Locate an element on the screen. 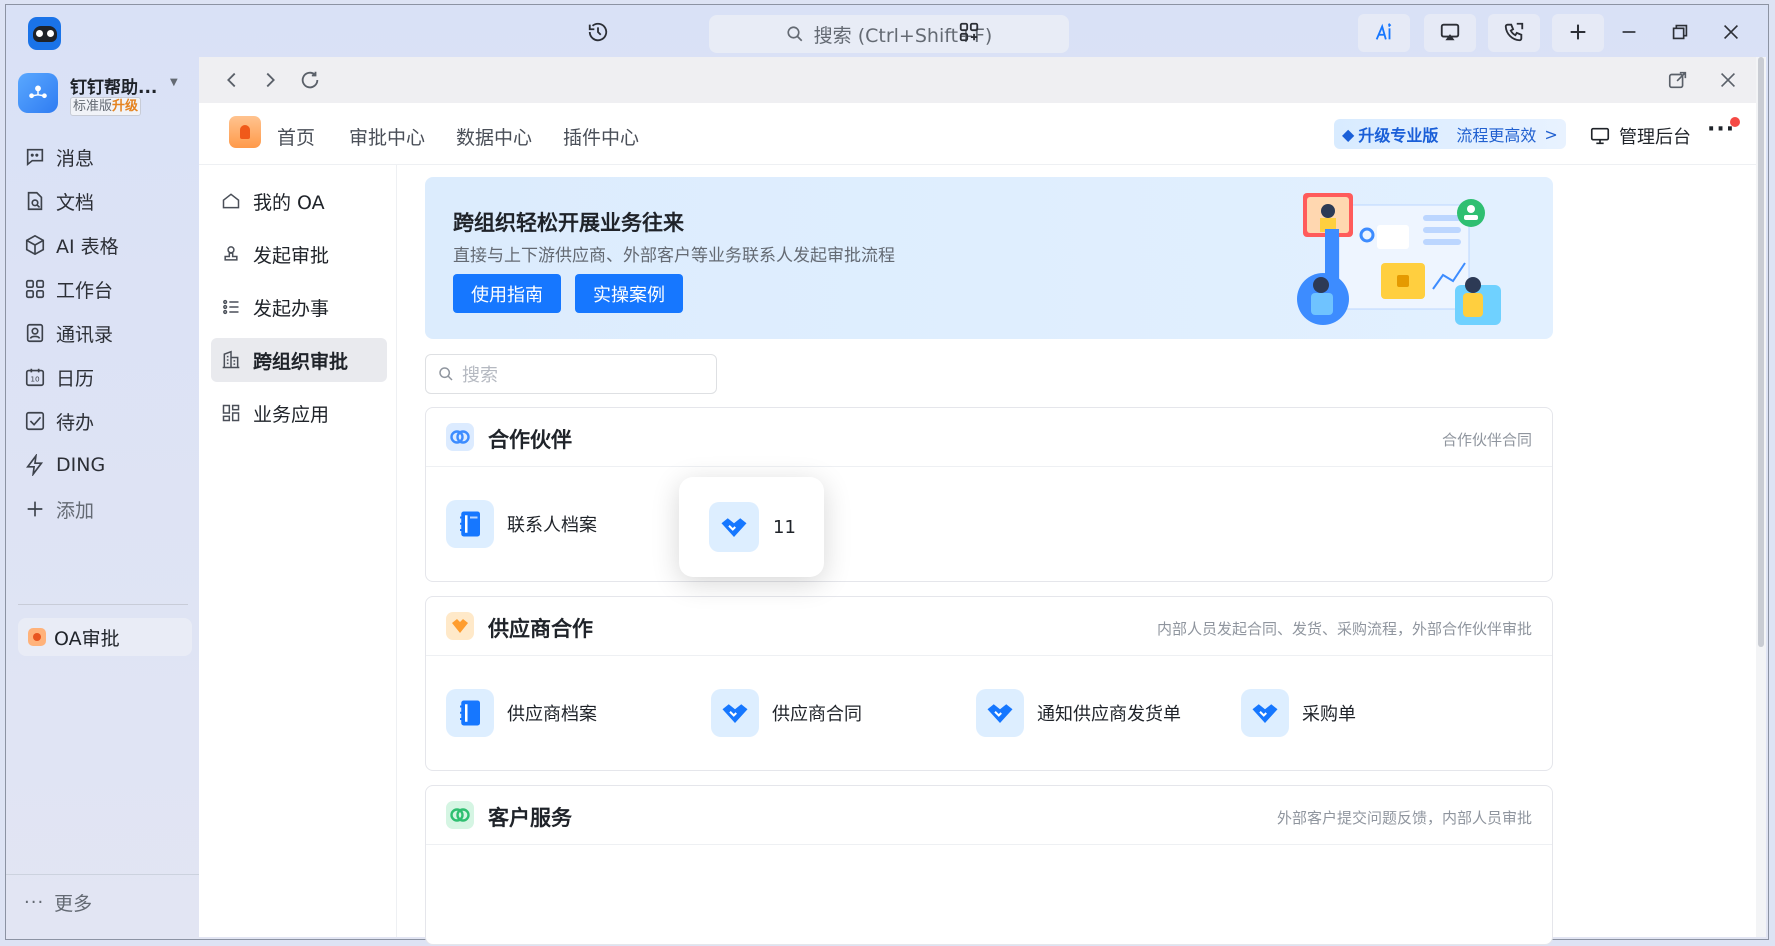 Image resolution: width=1775 pixels, height=946 pixels. section-title: 客户服务 is located at coordinates (530, 818).